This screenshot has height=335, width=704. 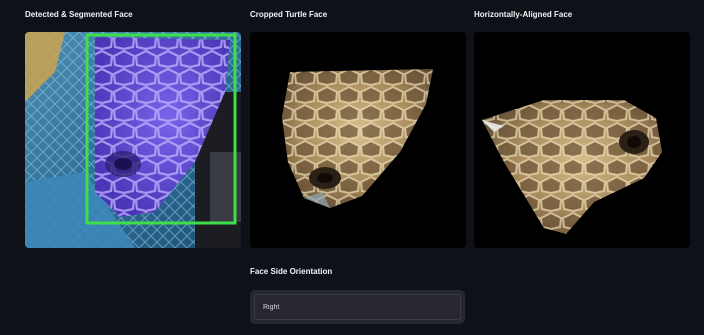 I want to click on orientation-input, so click(x=357, y=307).